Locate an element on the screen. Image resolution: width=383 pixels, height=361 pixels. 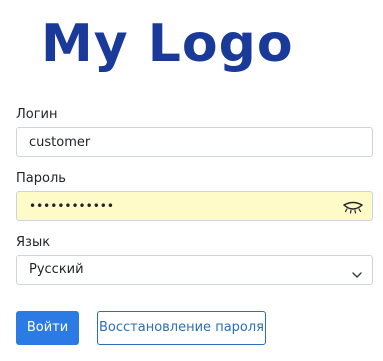
login-label: Логин is located at coordinates (37, 114).